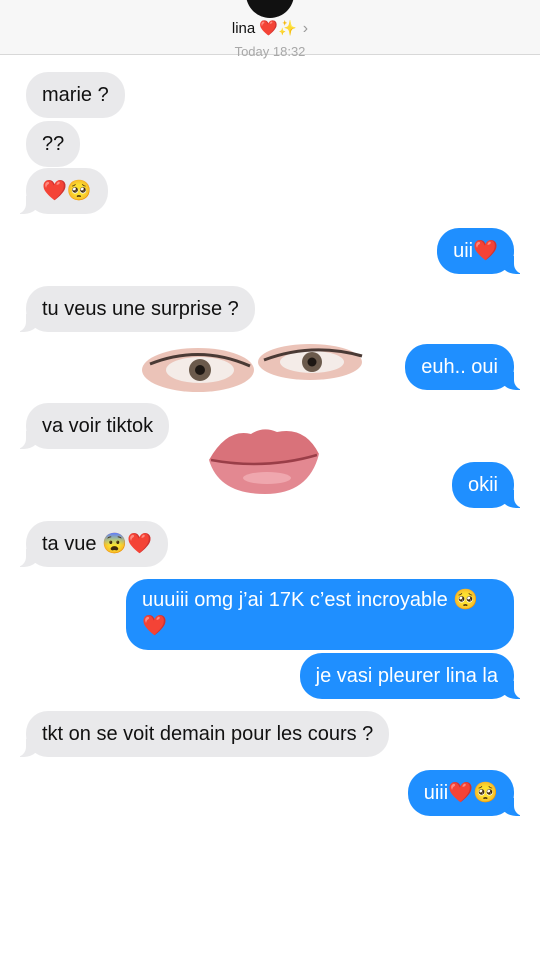 The height and width of the screenshot is (960, 540). I want to click on message-bubble-incoming: ??, so click(53, 144).